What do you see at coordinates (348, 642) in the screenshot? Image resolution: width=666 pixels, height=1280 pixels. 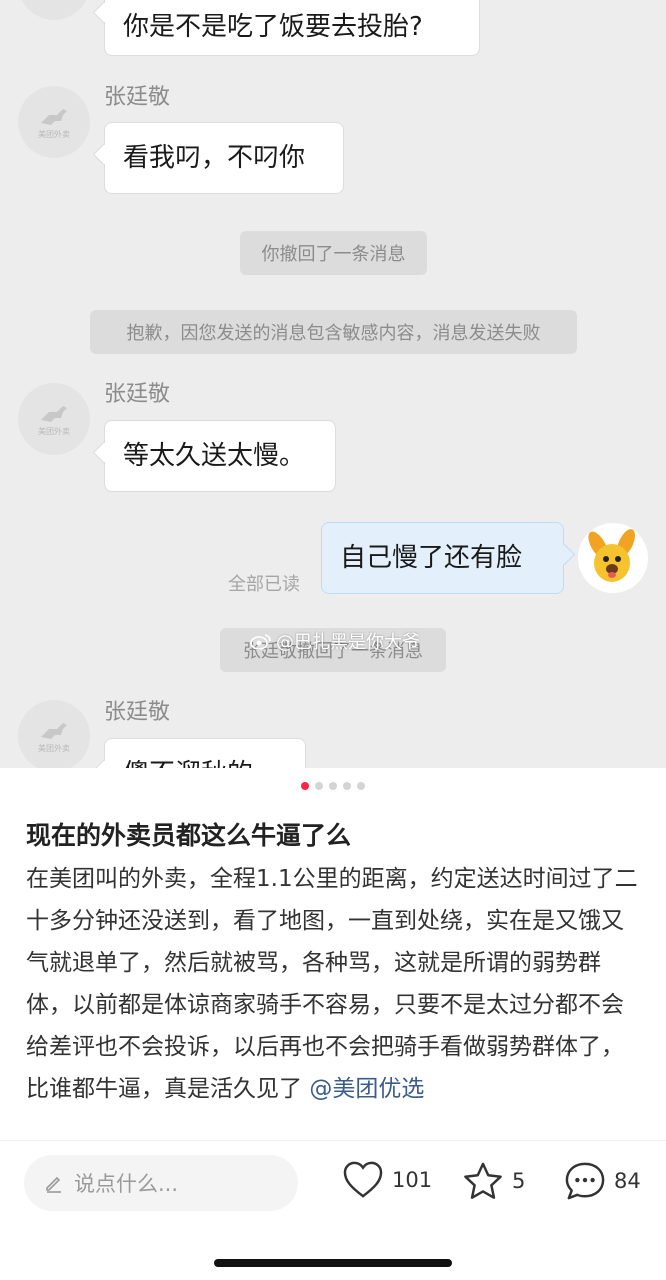 I see `watermark-text: @巴扎黑是你大爷` at bounding box center [348, 642].